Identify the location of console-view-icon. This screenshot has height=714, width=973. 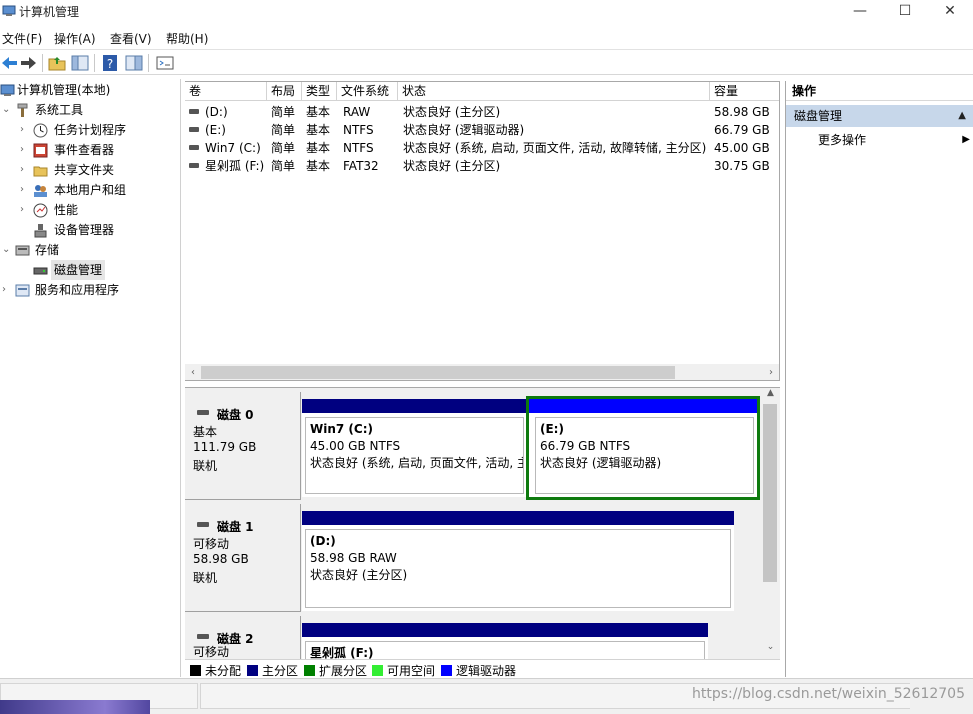
(165, 63).